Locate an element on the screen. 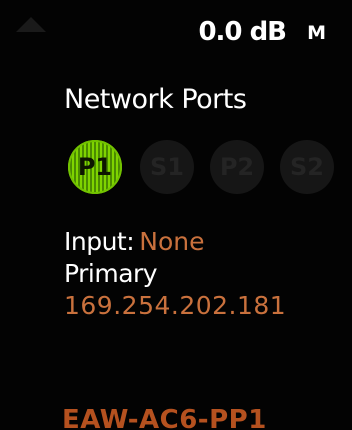 The width and height of the screenshot is (352, 430). level-readout: 0.0 dB is located at coordinates (242, 32).